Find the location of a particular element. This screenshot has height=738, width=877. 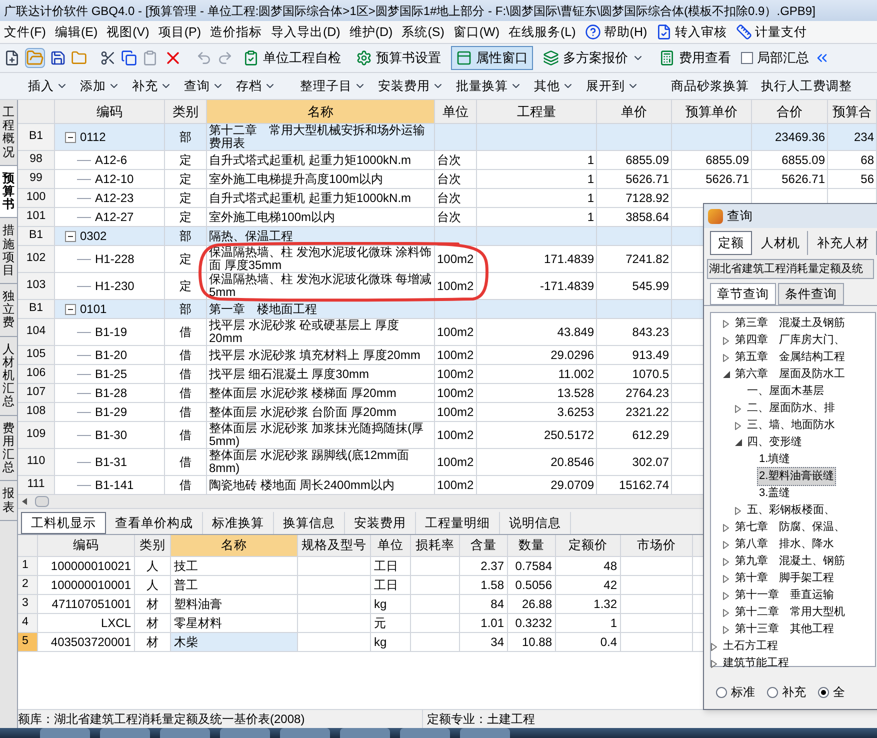

tree-item: 第五章 金属结构工程 is located at coordinates (790, 357).